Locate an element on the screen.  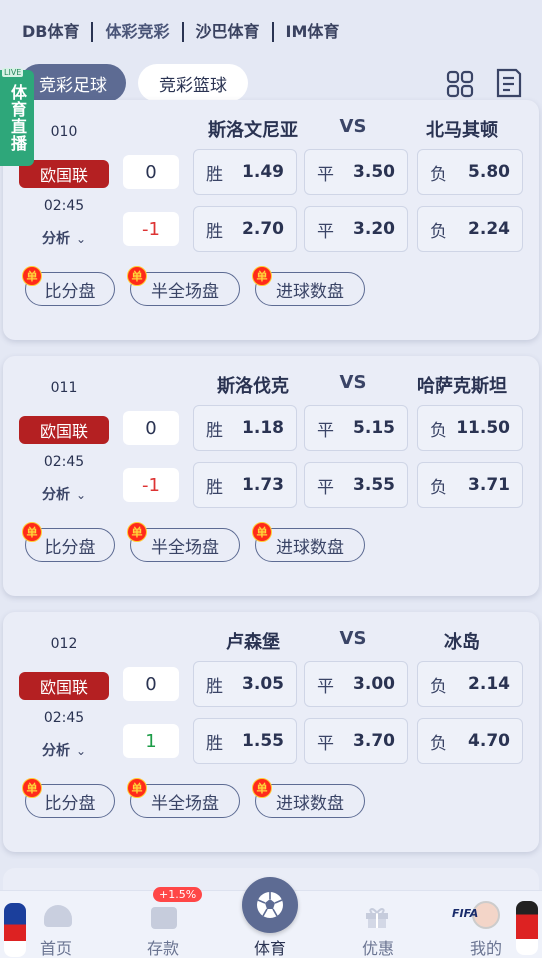
wallet-icon is located at coordinates (164, 918).